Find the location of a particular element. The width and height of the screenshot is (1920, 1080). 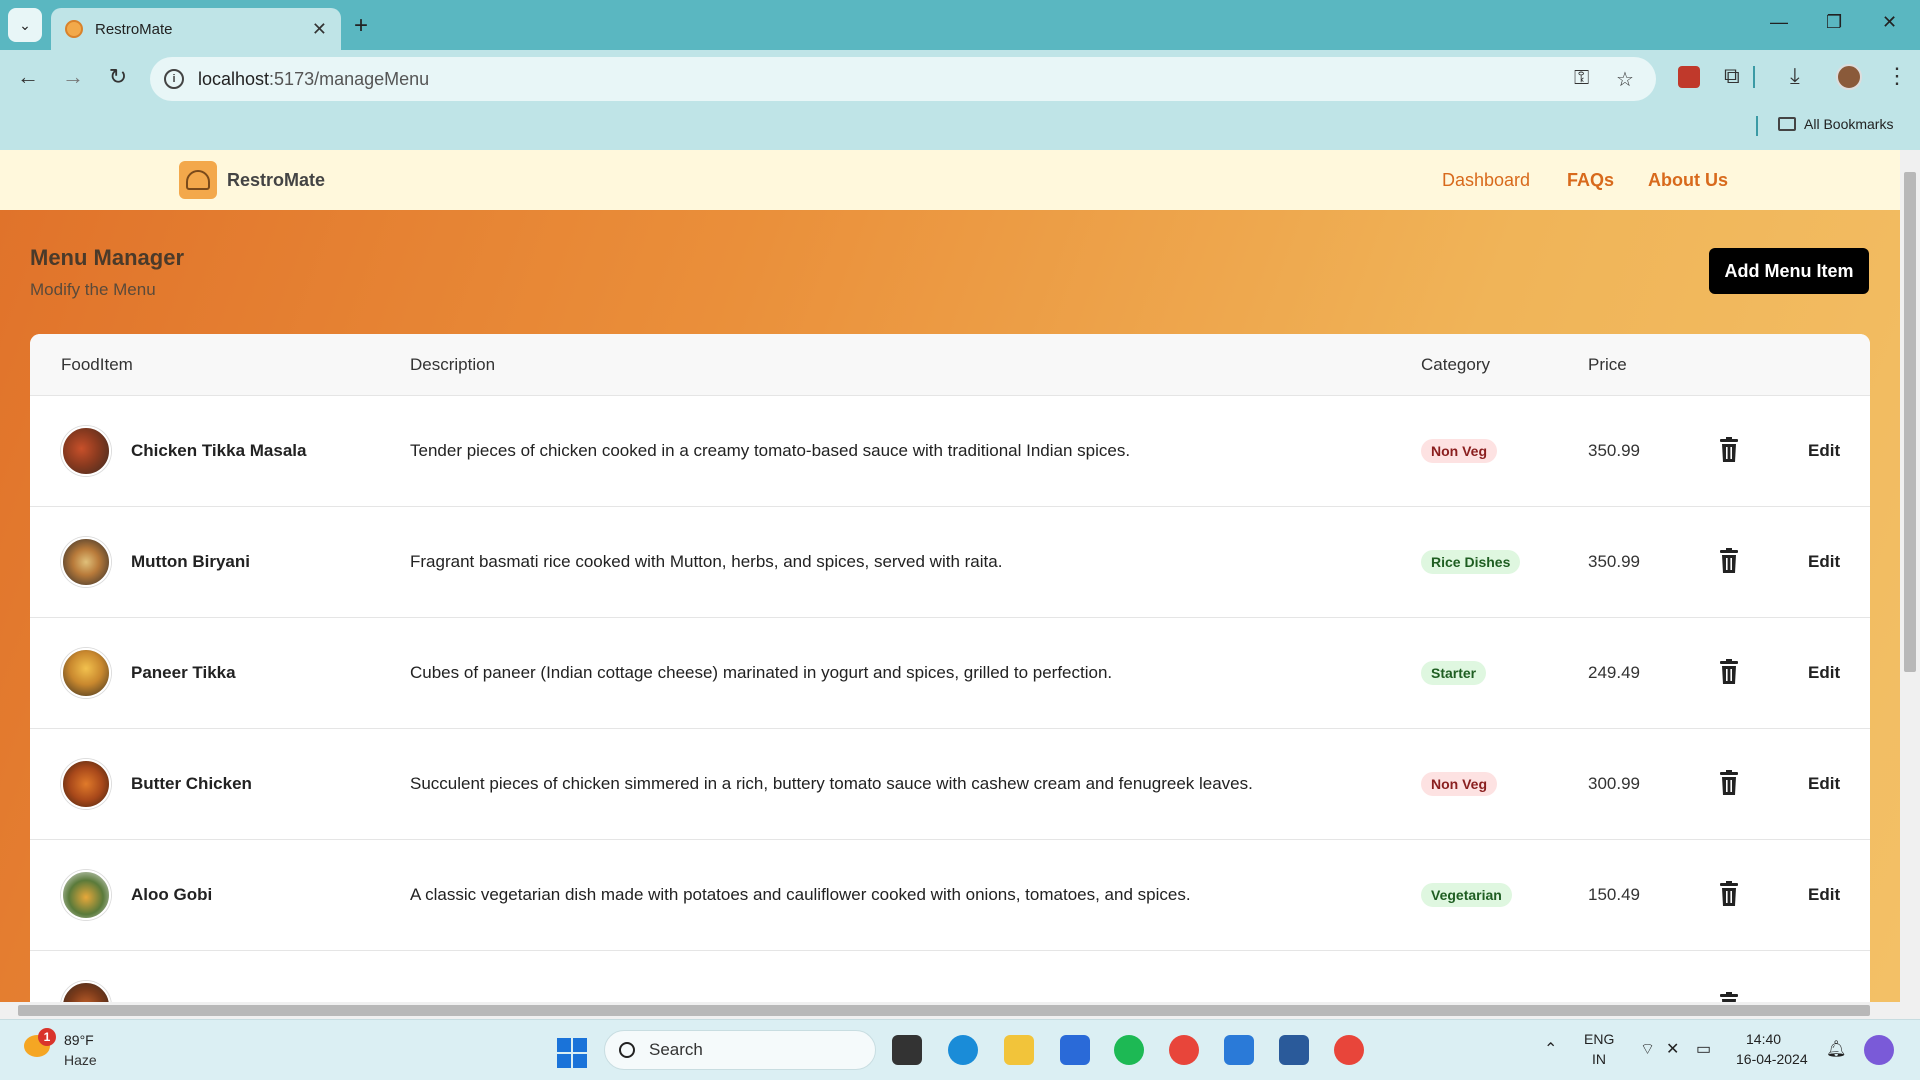

browser-tab: RestroMate ✕ is located at coordinates (196, 29).